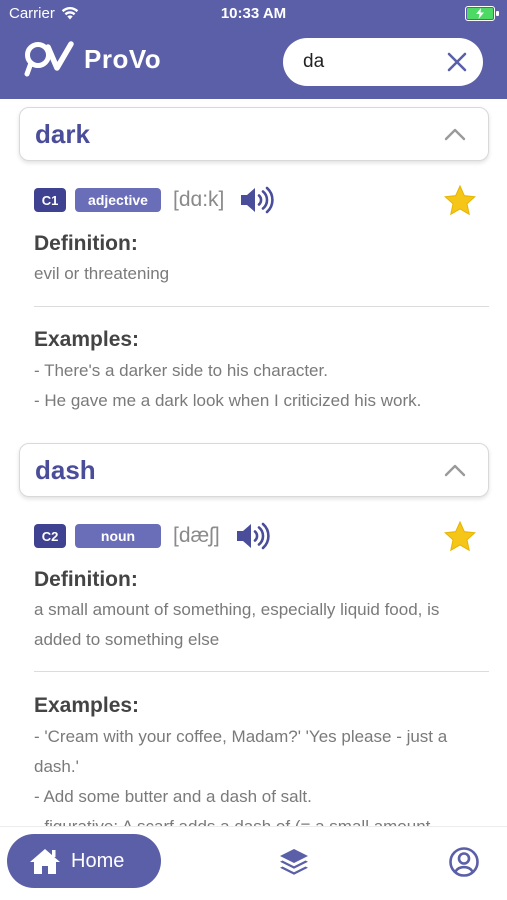 The width and height of the screenshot is (507, 900). Describe the element at coordinates (196, 535) in the screenshot. I see `pronunciation: [dæʃ]` at that location.